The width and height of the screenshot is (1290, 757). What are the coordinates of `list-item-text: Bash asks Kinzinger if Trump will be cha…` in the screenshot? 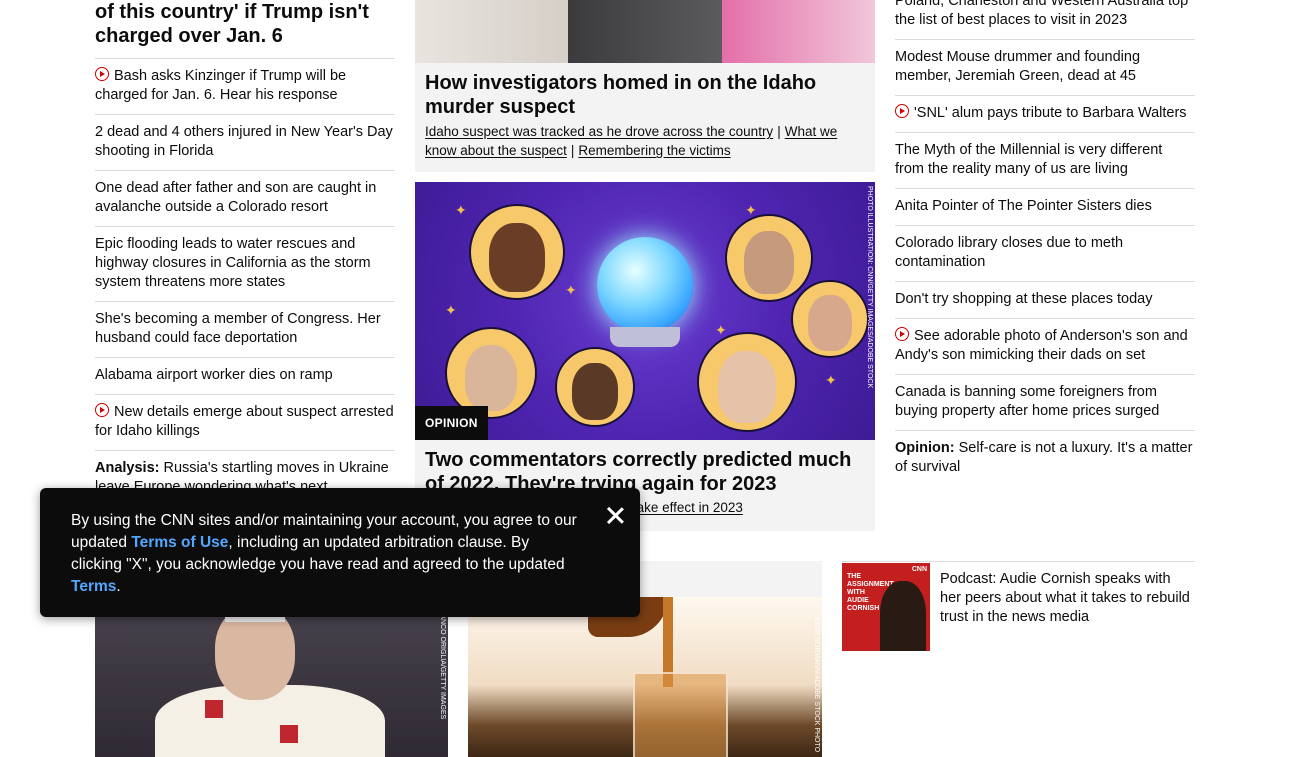 It's located at (221, 85).